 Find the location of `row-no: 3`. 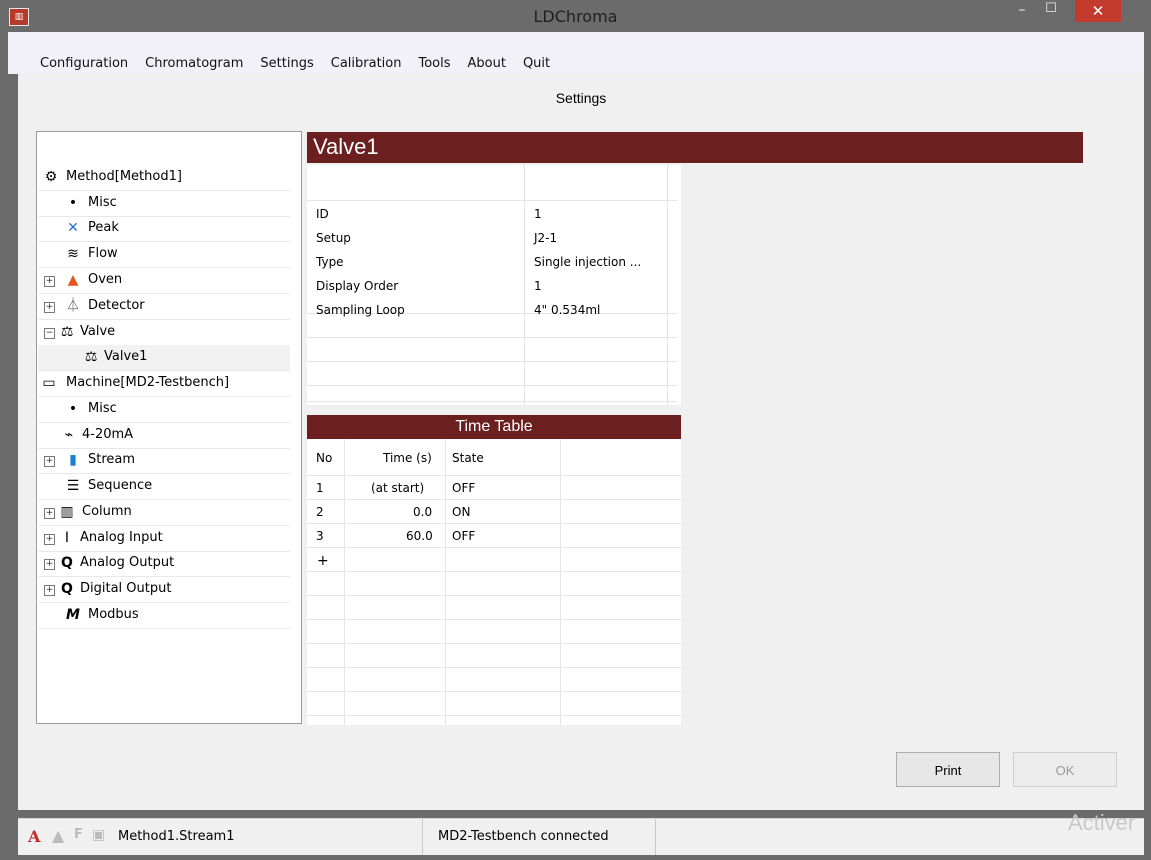

row-no: 3 is located at coordinates (320, 536).